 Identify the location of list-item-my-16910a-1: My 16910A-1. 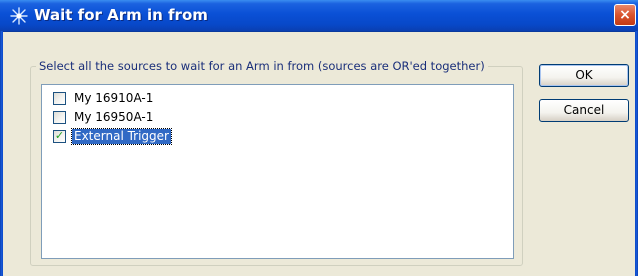
(280, 98).